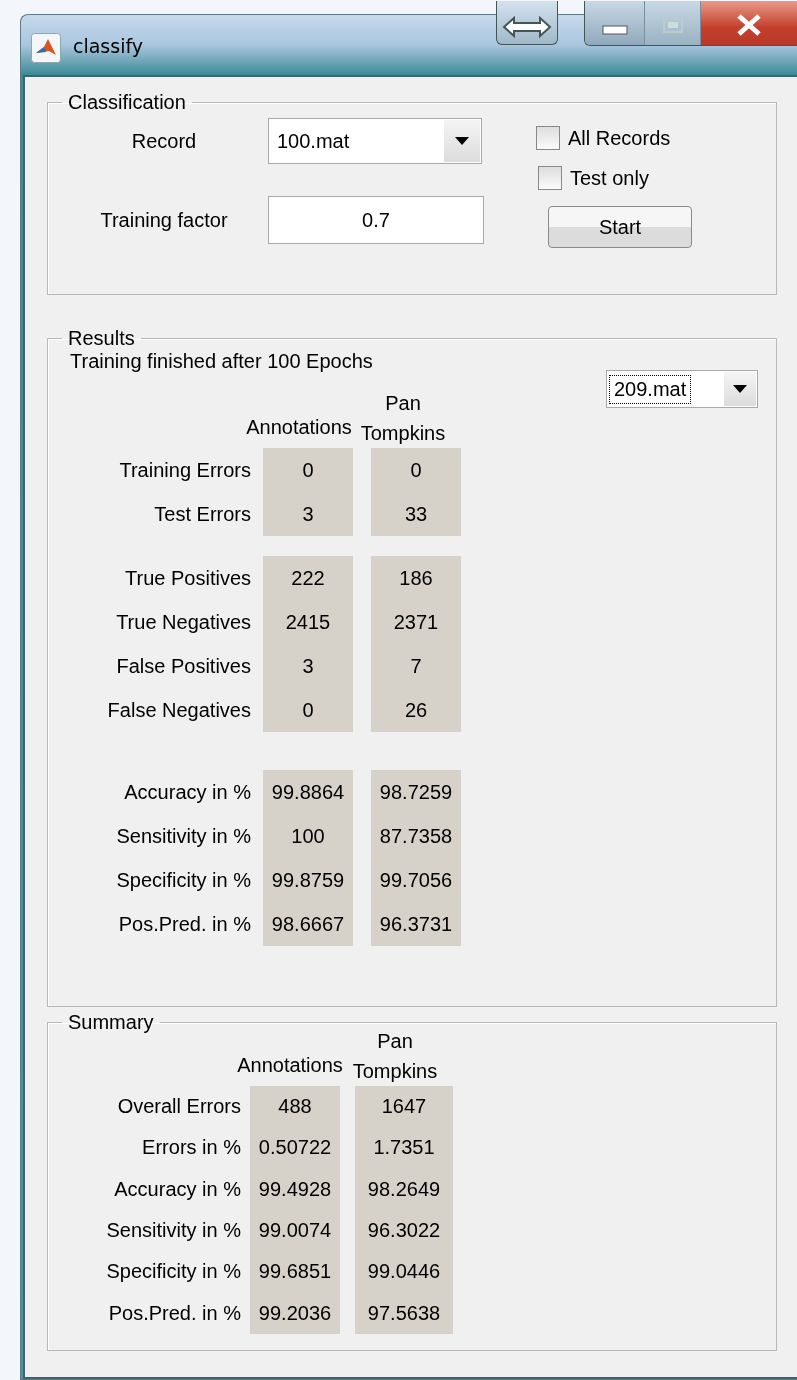 This screenshot has height=1380, width=797. Describe the element at coordinates (672, 25) in the screenshot. I see `maximize-icon` at that location.